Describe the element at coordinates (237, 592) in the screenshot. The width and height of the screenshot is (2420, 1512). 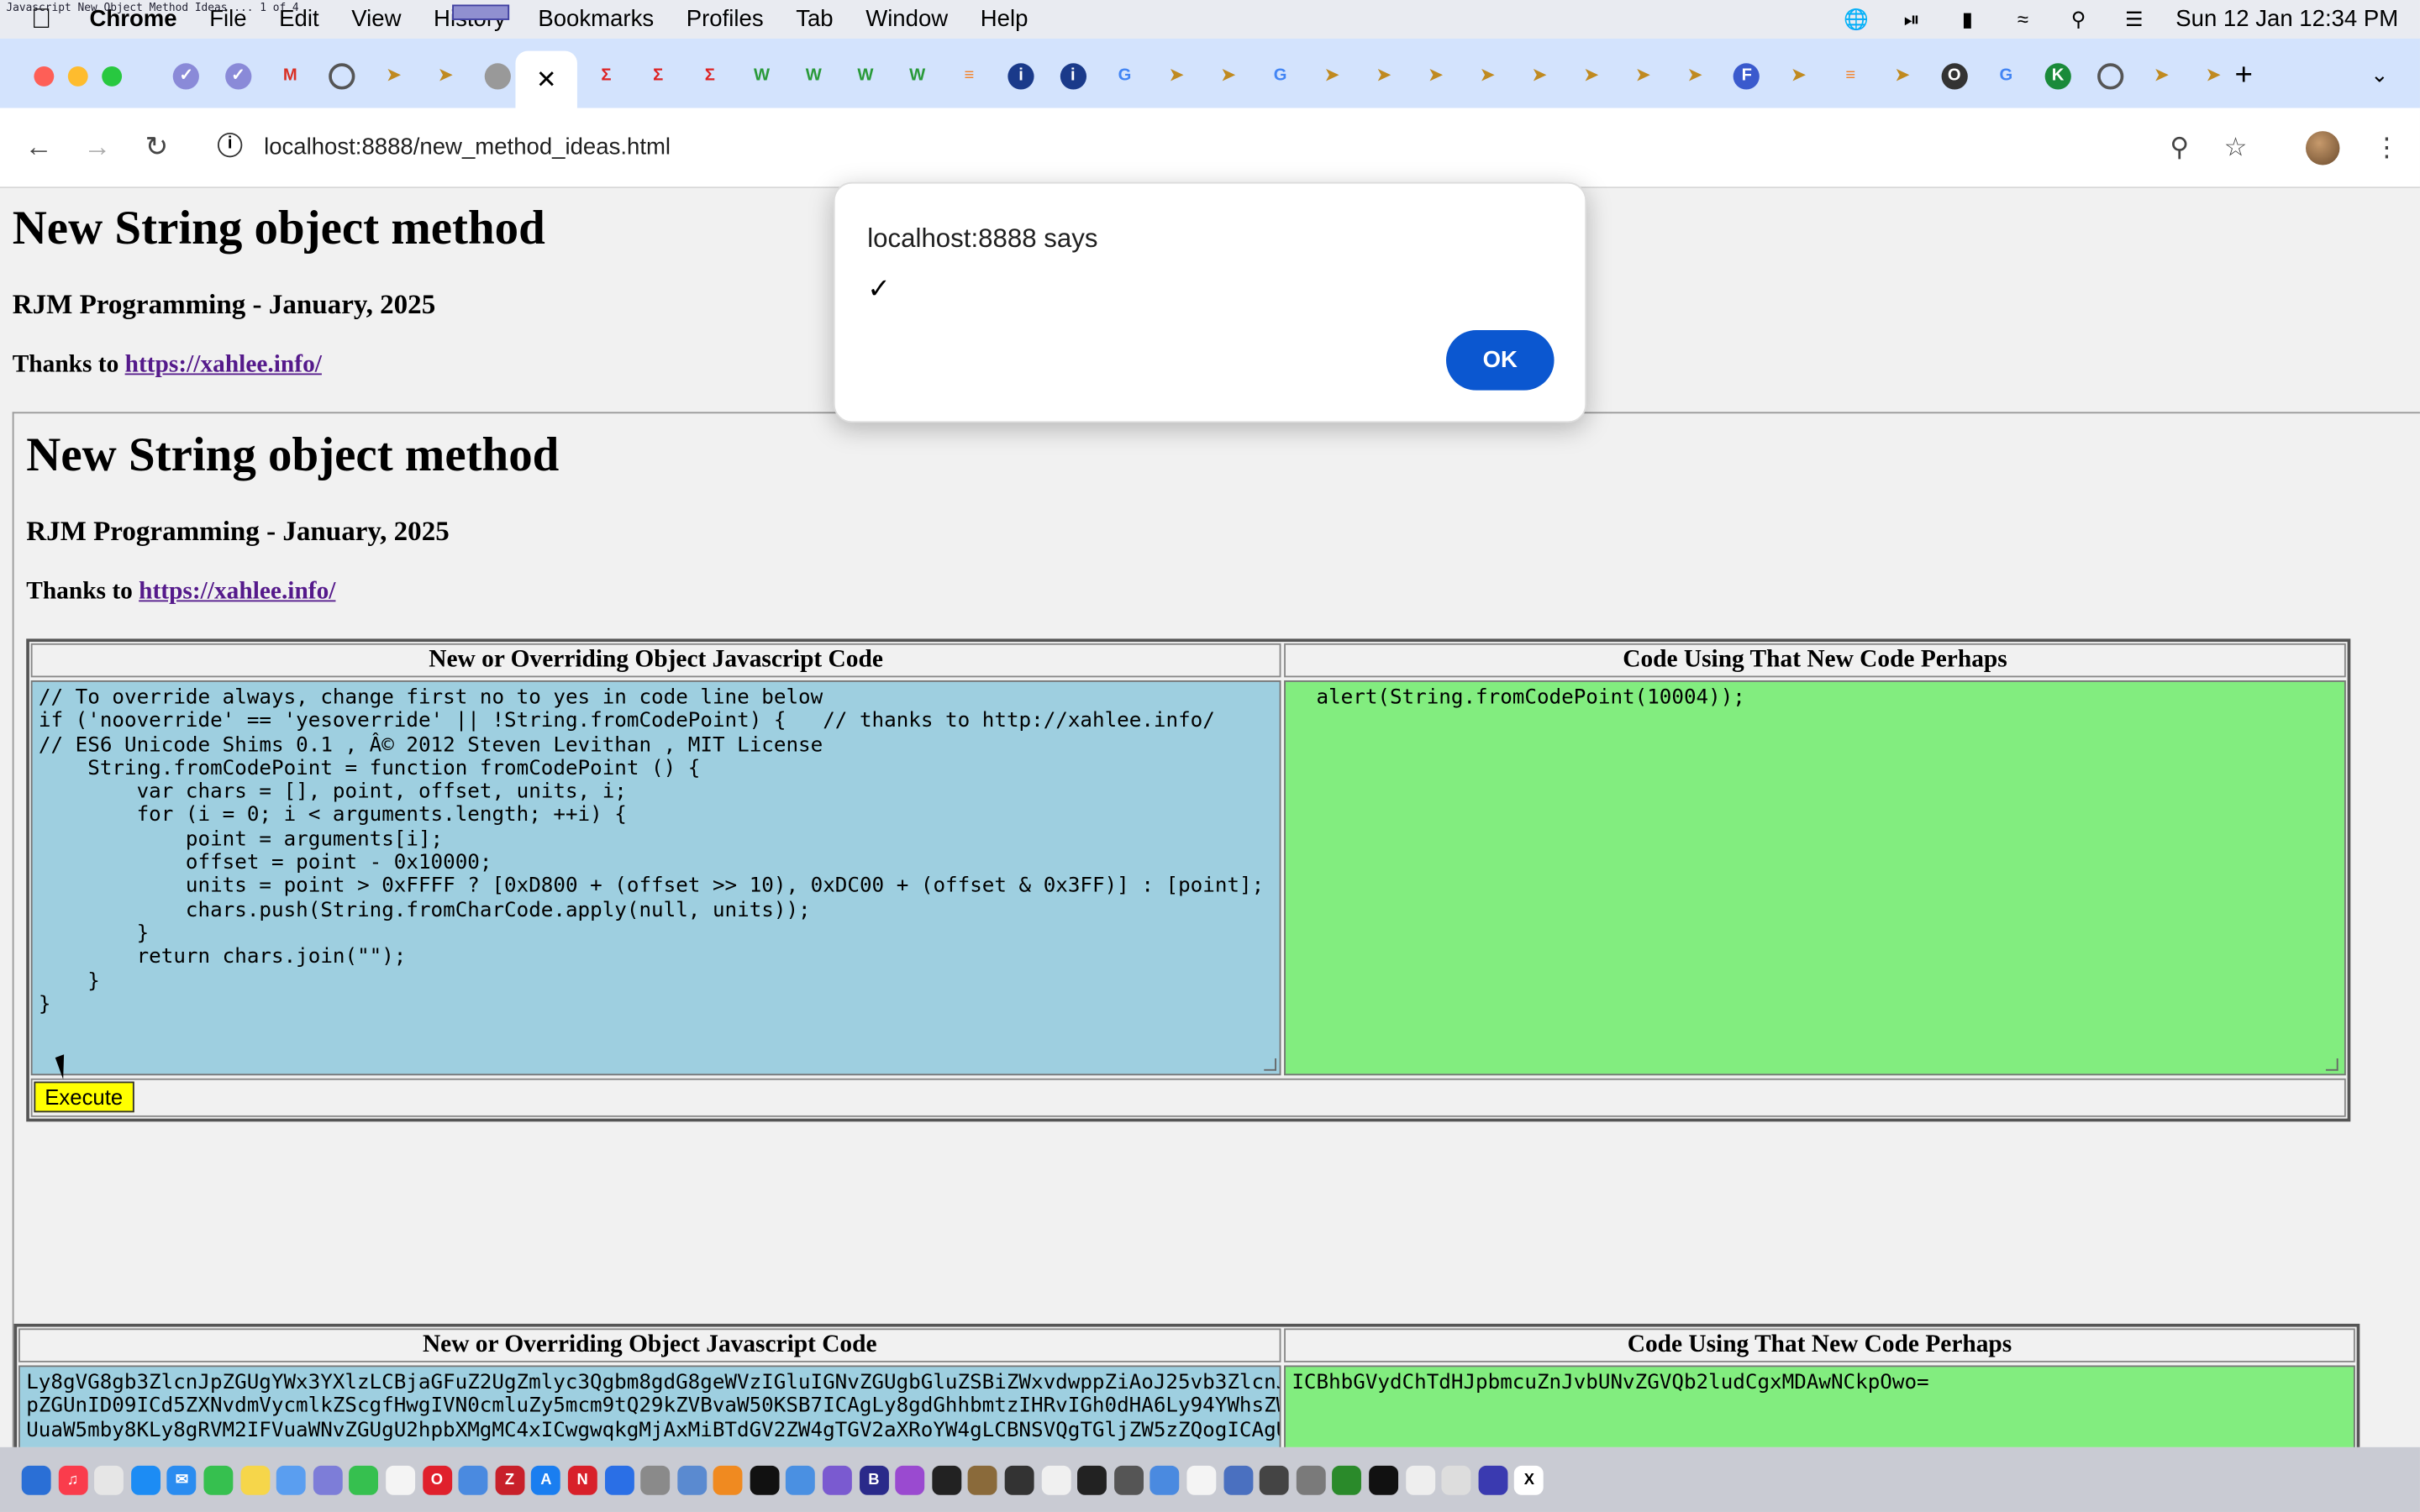
I see `inner-thanks-link: https://xahlee.info/` at that location.